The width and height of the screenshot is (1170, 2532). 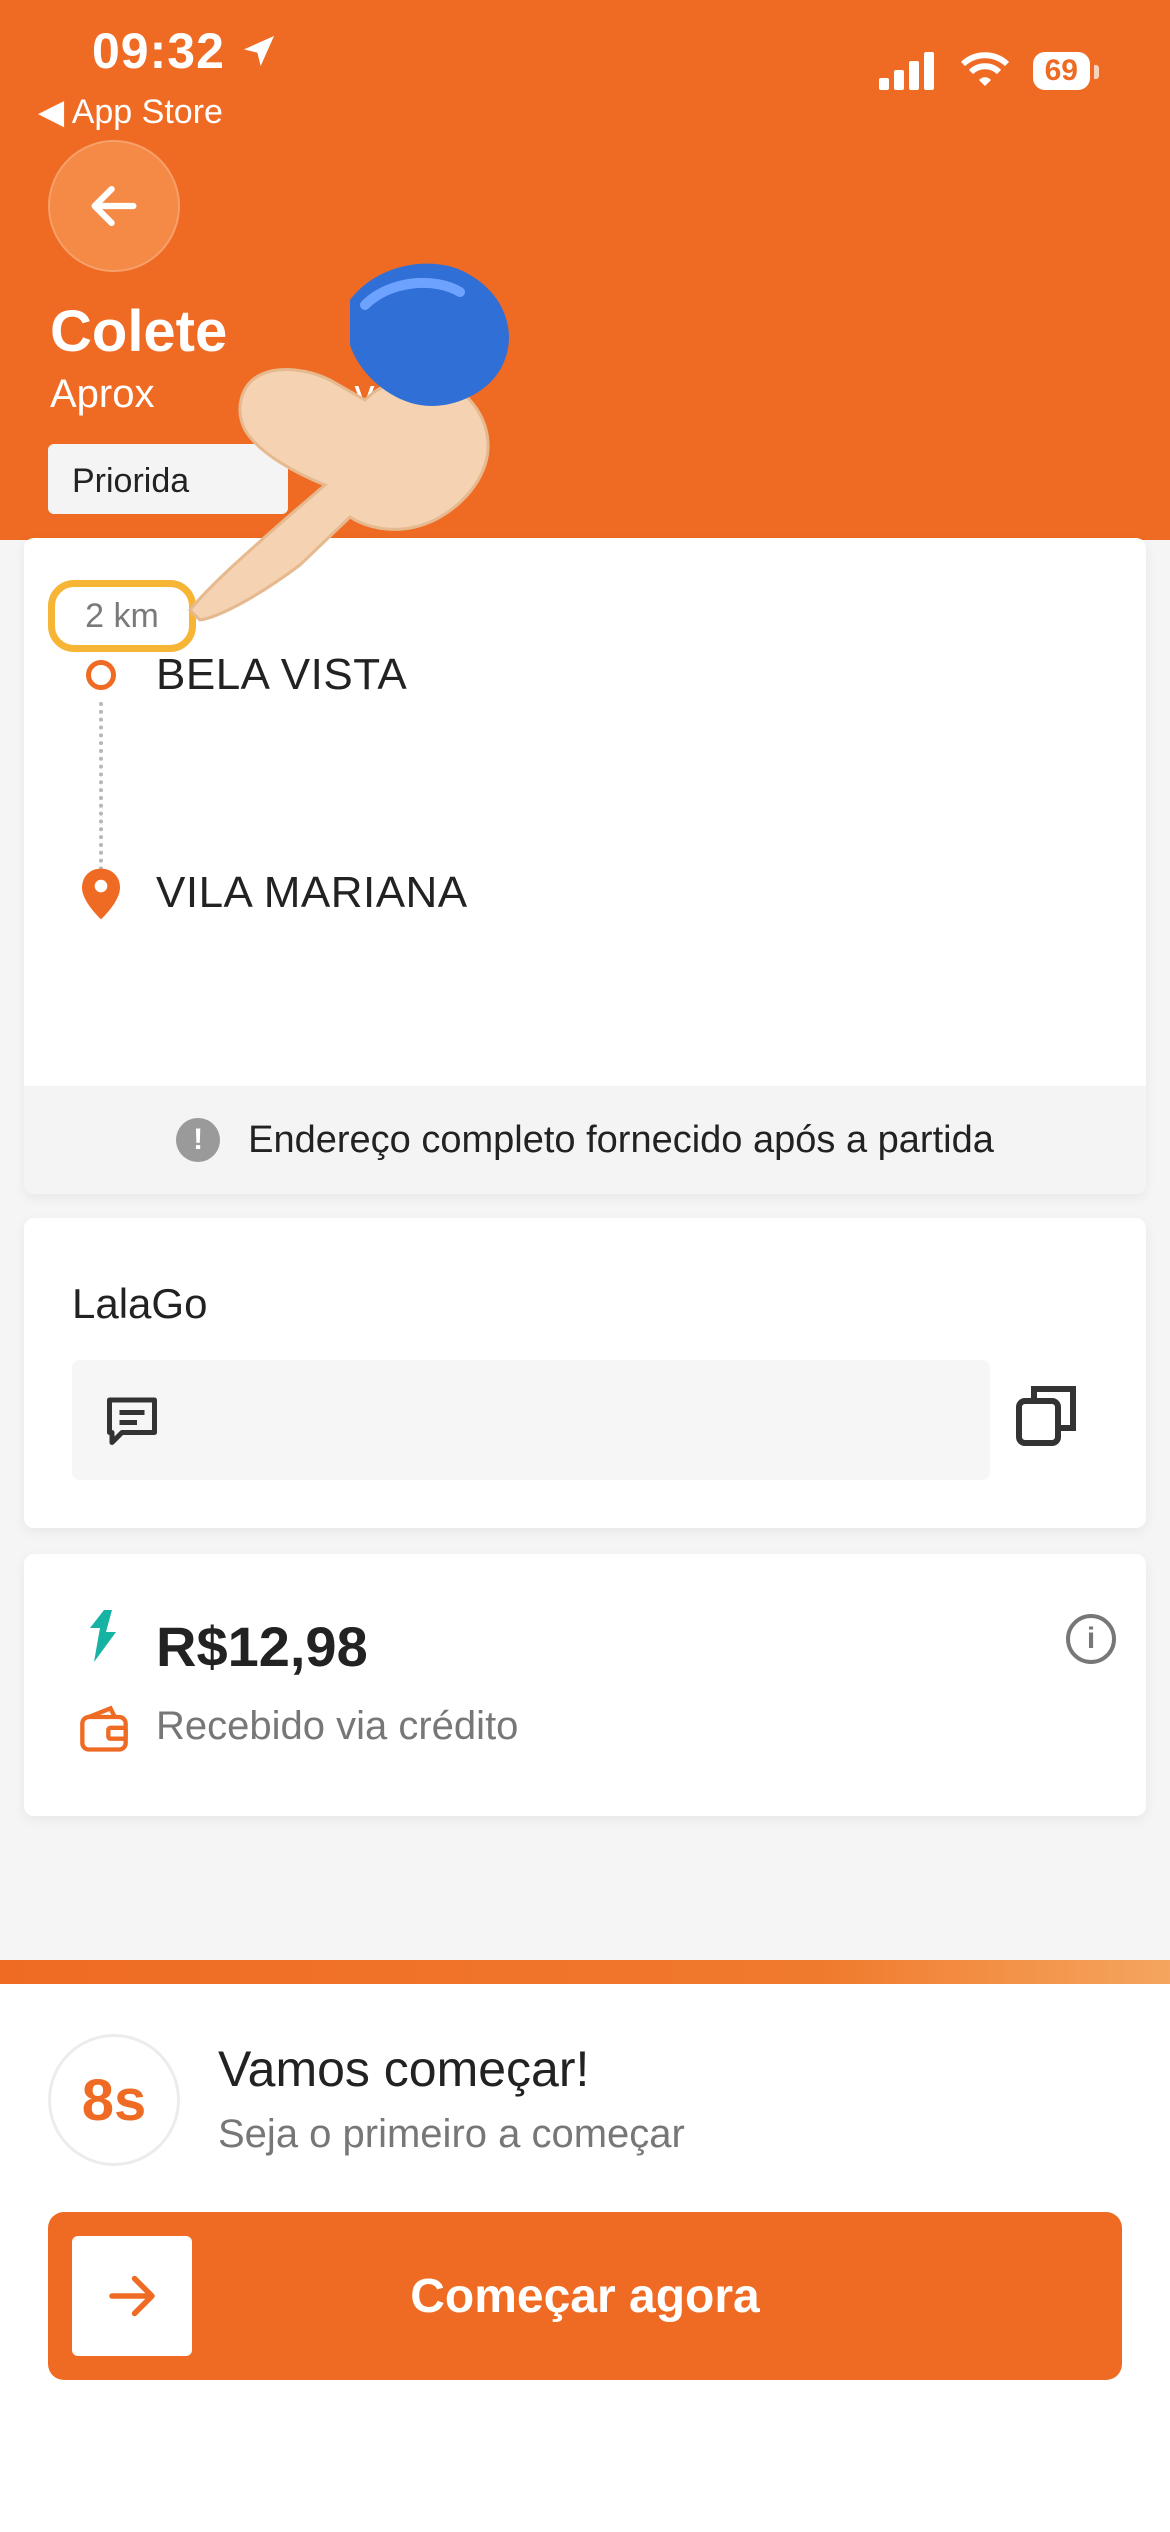 I want to click on destination-pin-icon, so click(x=101, y=894).